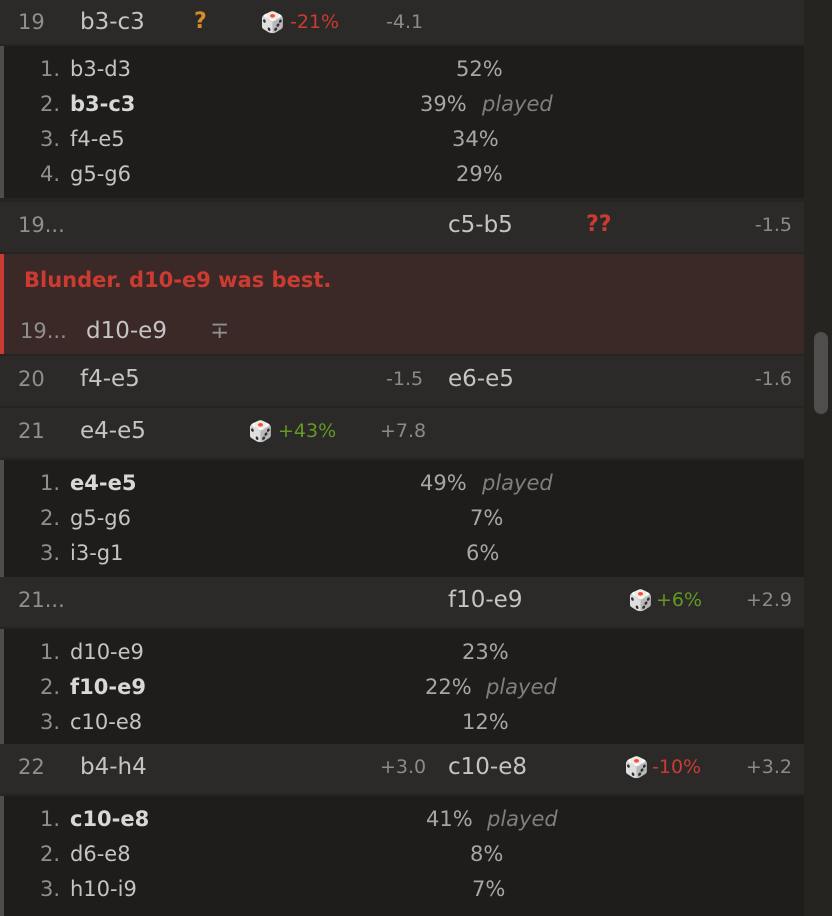  Describe the element at coordinates (404, 104) in the screenshot. I see `list-item: 2. b3-c3 39% played` at that location.